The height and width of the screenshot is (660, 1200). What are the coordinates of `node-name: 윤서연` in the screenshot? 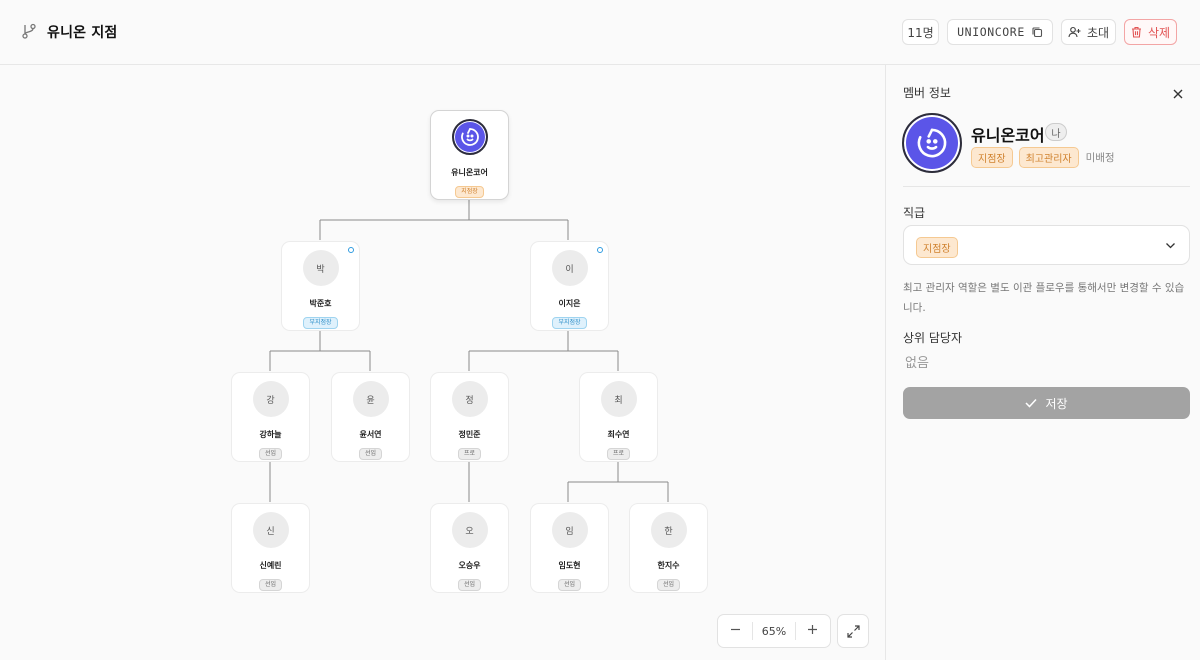 It's located at (370, 434).